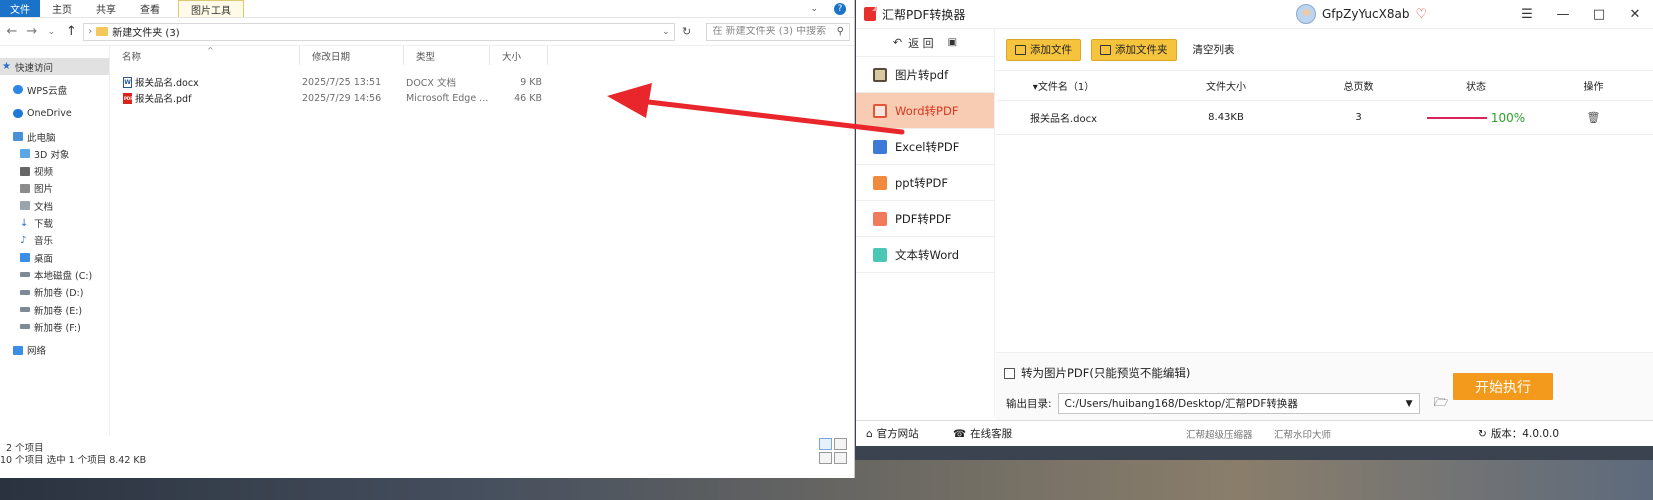 Image resolution: width=1653 pixels, height=500 pixels. Describe the element at coordinates (1063, 119) in the screenshot. I see `row-filename: 报关品名.docx` at that location.